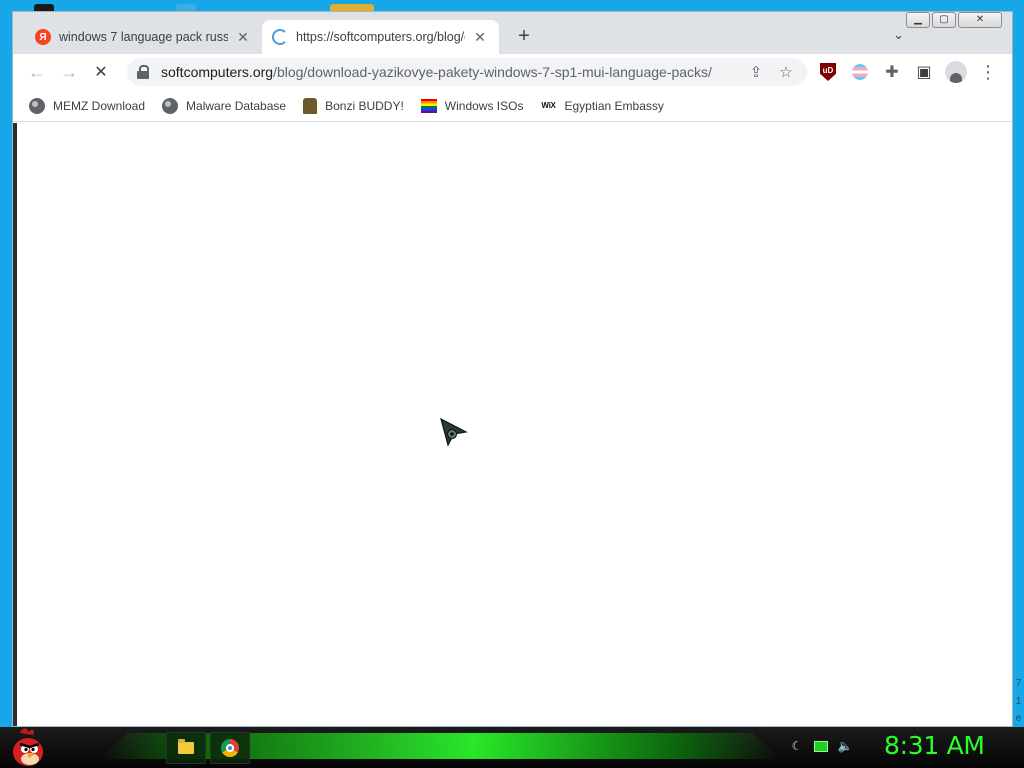 The width and height of the screenshot is (1024, 768). What do you see at coordinates (980, 20) in the screenshot?
I see `close-window-button: ✕` at bounding box center [980, 20].